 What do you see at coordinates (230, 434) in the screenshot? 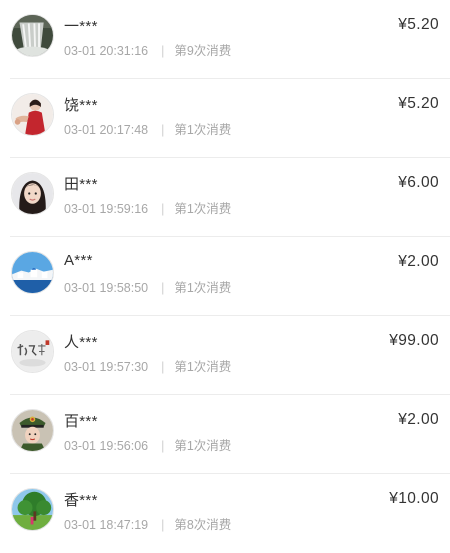
I see `list-item: 百*** 03-01 19:56:06 | 第1次消费 ¥2.00` at bounding box center [230, 434].